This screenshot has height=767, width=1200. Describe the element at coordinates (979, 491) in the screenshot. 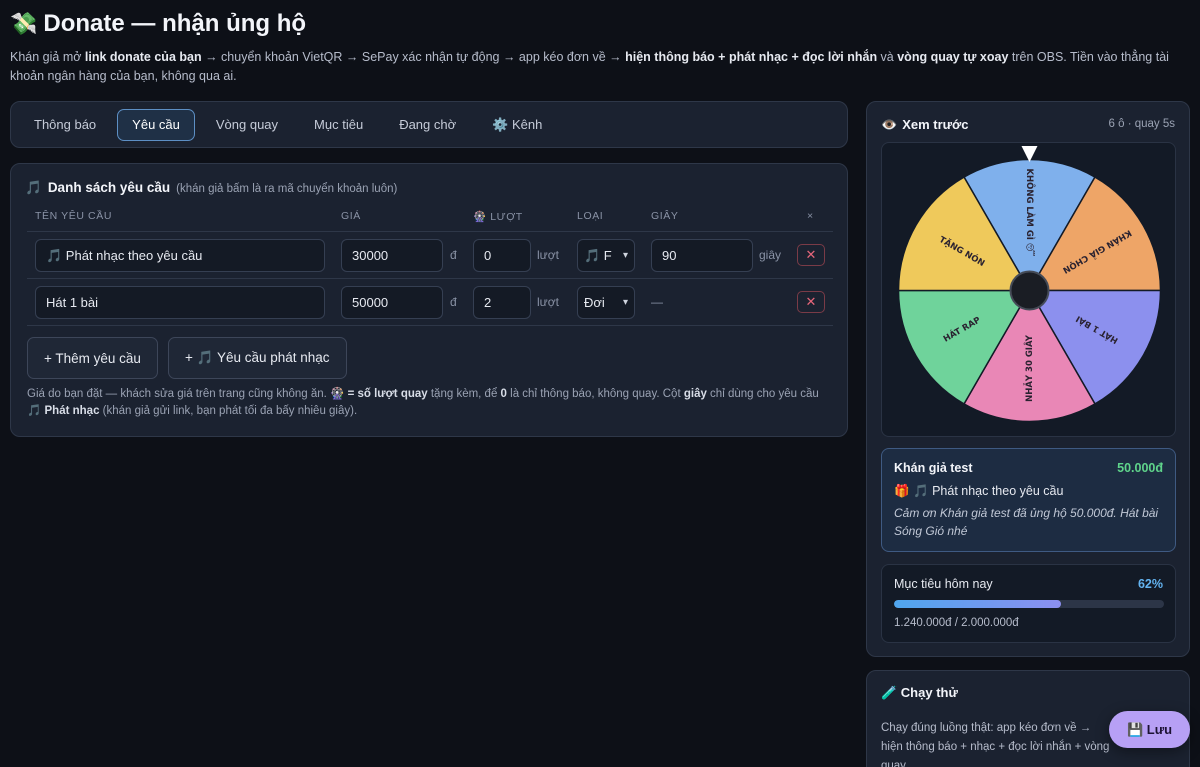

I see `donation-item: 🎁 🎵 Phát nhạc theo yêu cầu` at that location.